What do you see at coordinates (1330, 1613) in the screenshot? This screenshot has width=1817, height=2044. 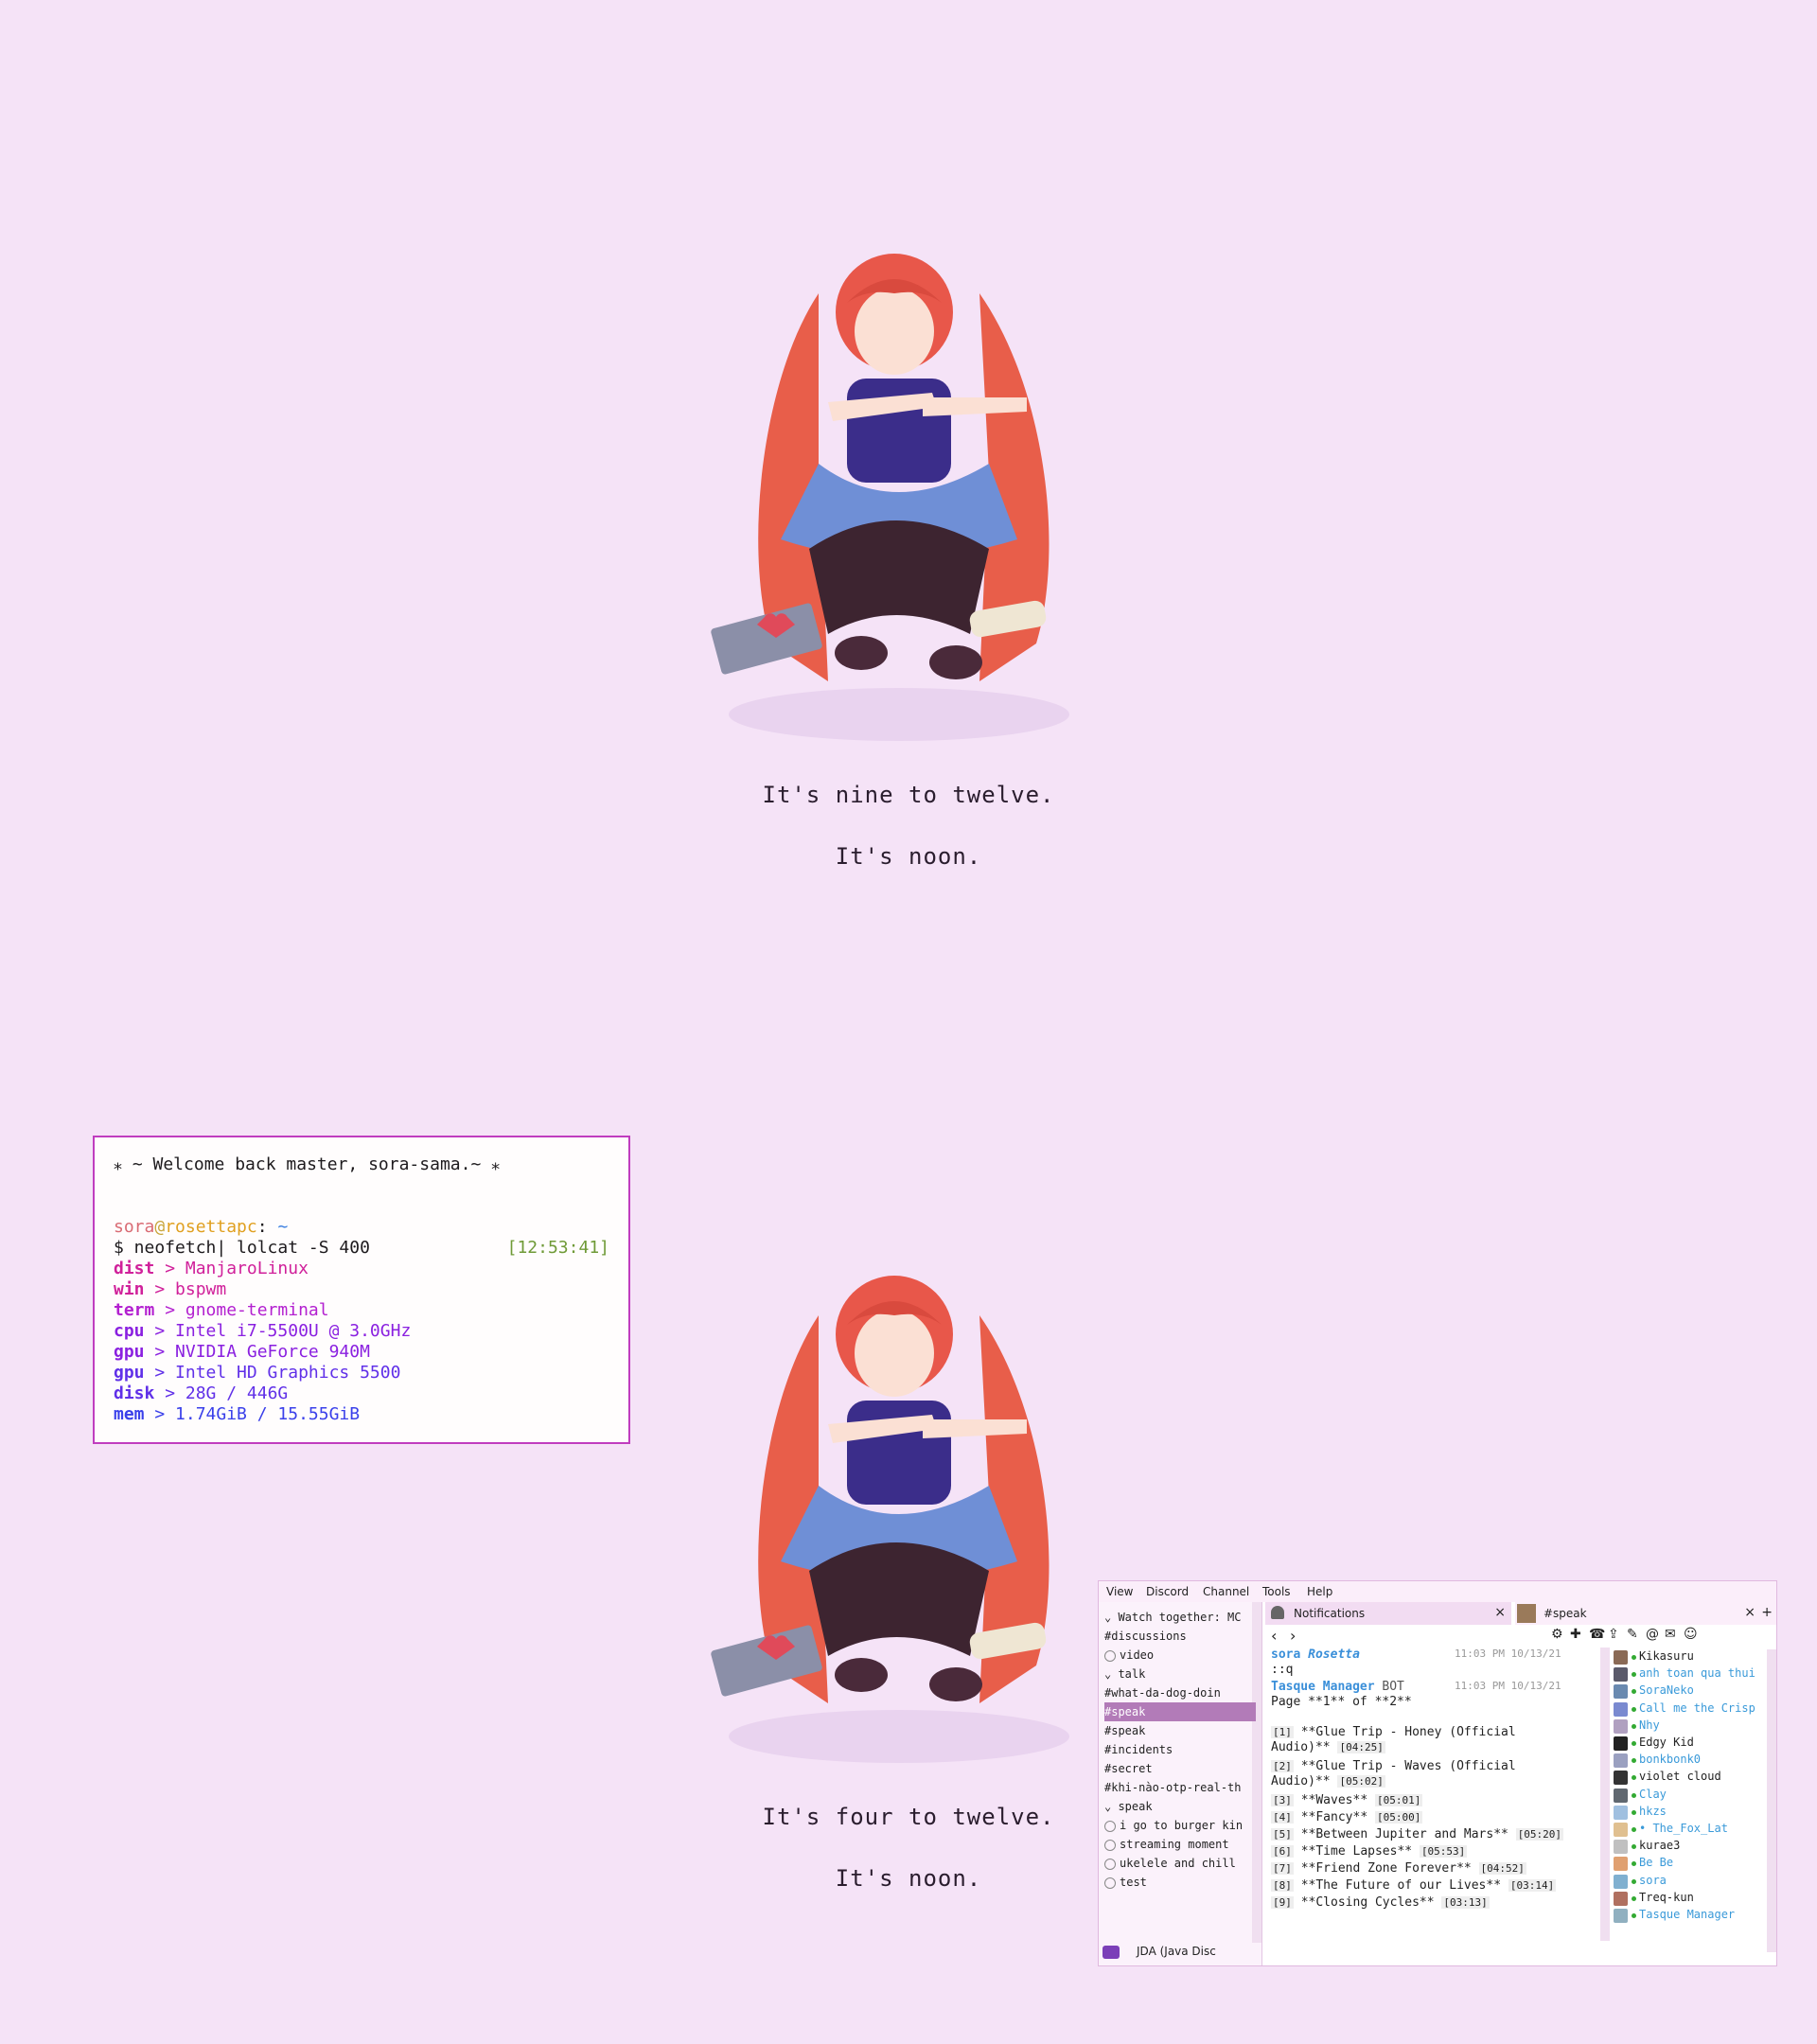 I see `tab-notifications-label: Notifications` at bounding box center [1330, 1613].